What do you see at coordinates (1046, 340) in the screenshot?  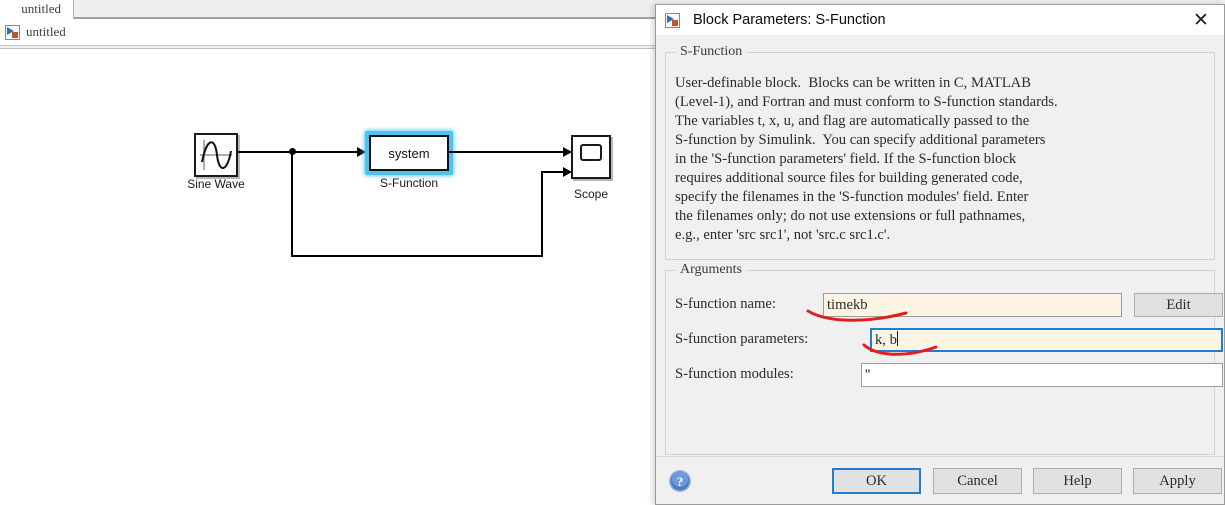 I see `s-function-parameters-input: k, b` at bounding box center [1046, 340].